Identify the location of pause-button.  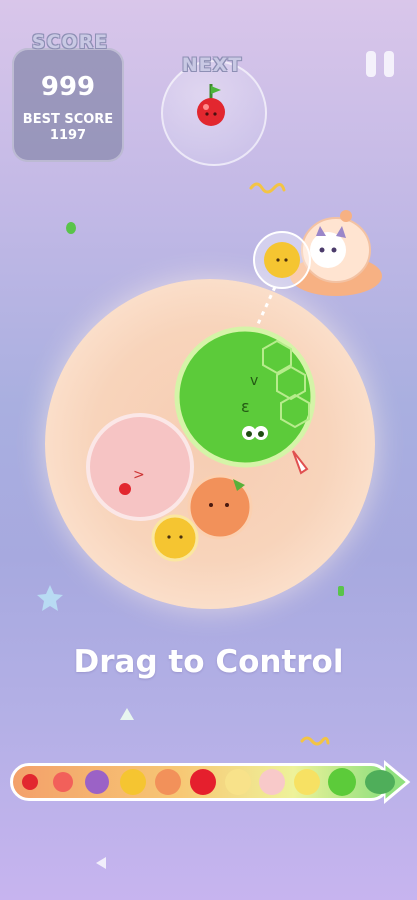
(381, 64).